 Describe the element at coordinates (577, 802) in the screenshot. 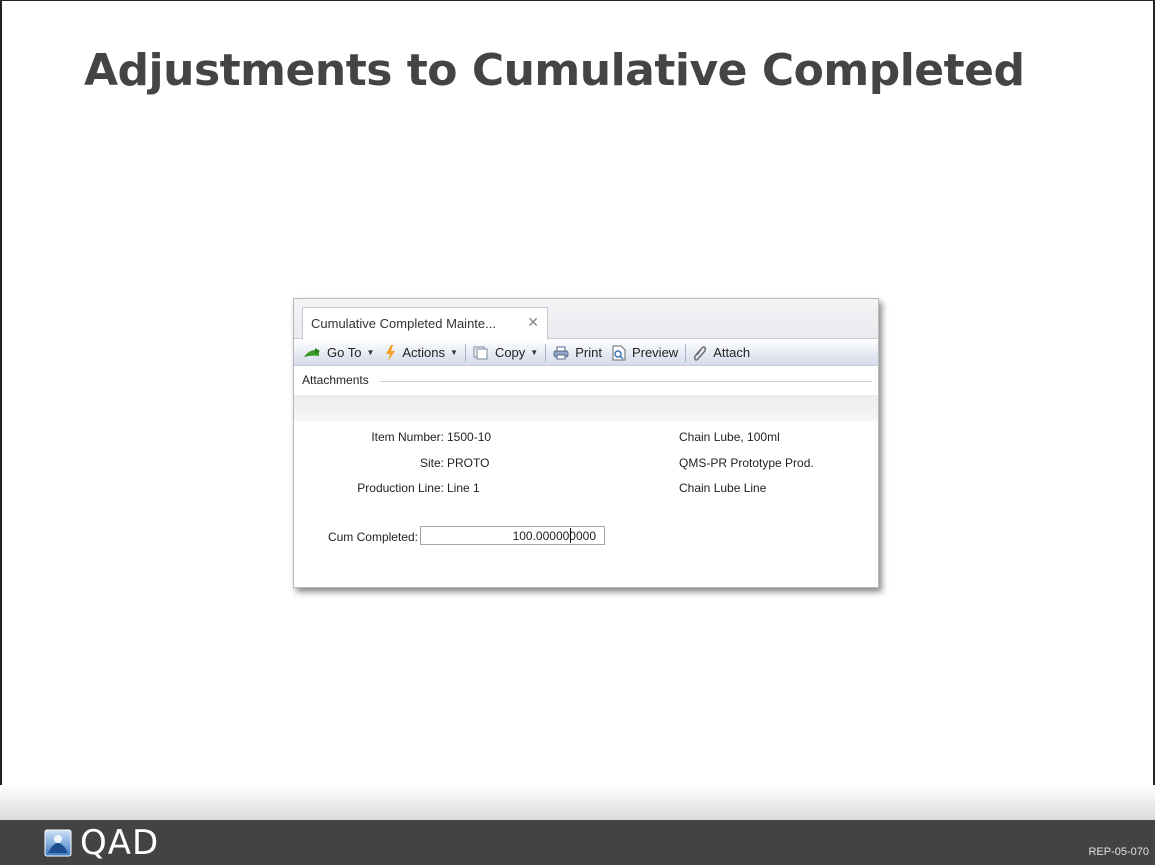

I see `footer-fade` at that location.